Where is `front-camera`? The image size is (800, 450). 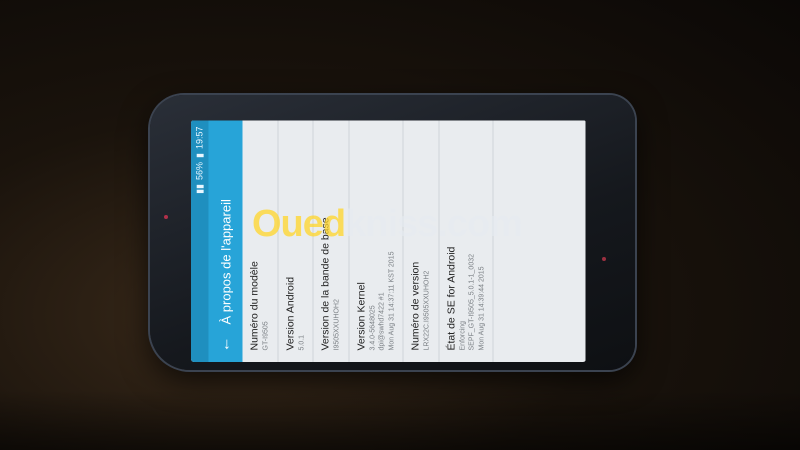
front-camera is located at coordinates (166, 217).